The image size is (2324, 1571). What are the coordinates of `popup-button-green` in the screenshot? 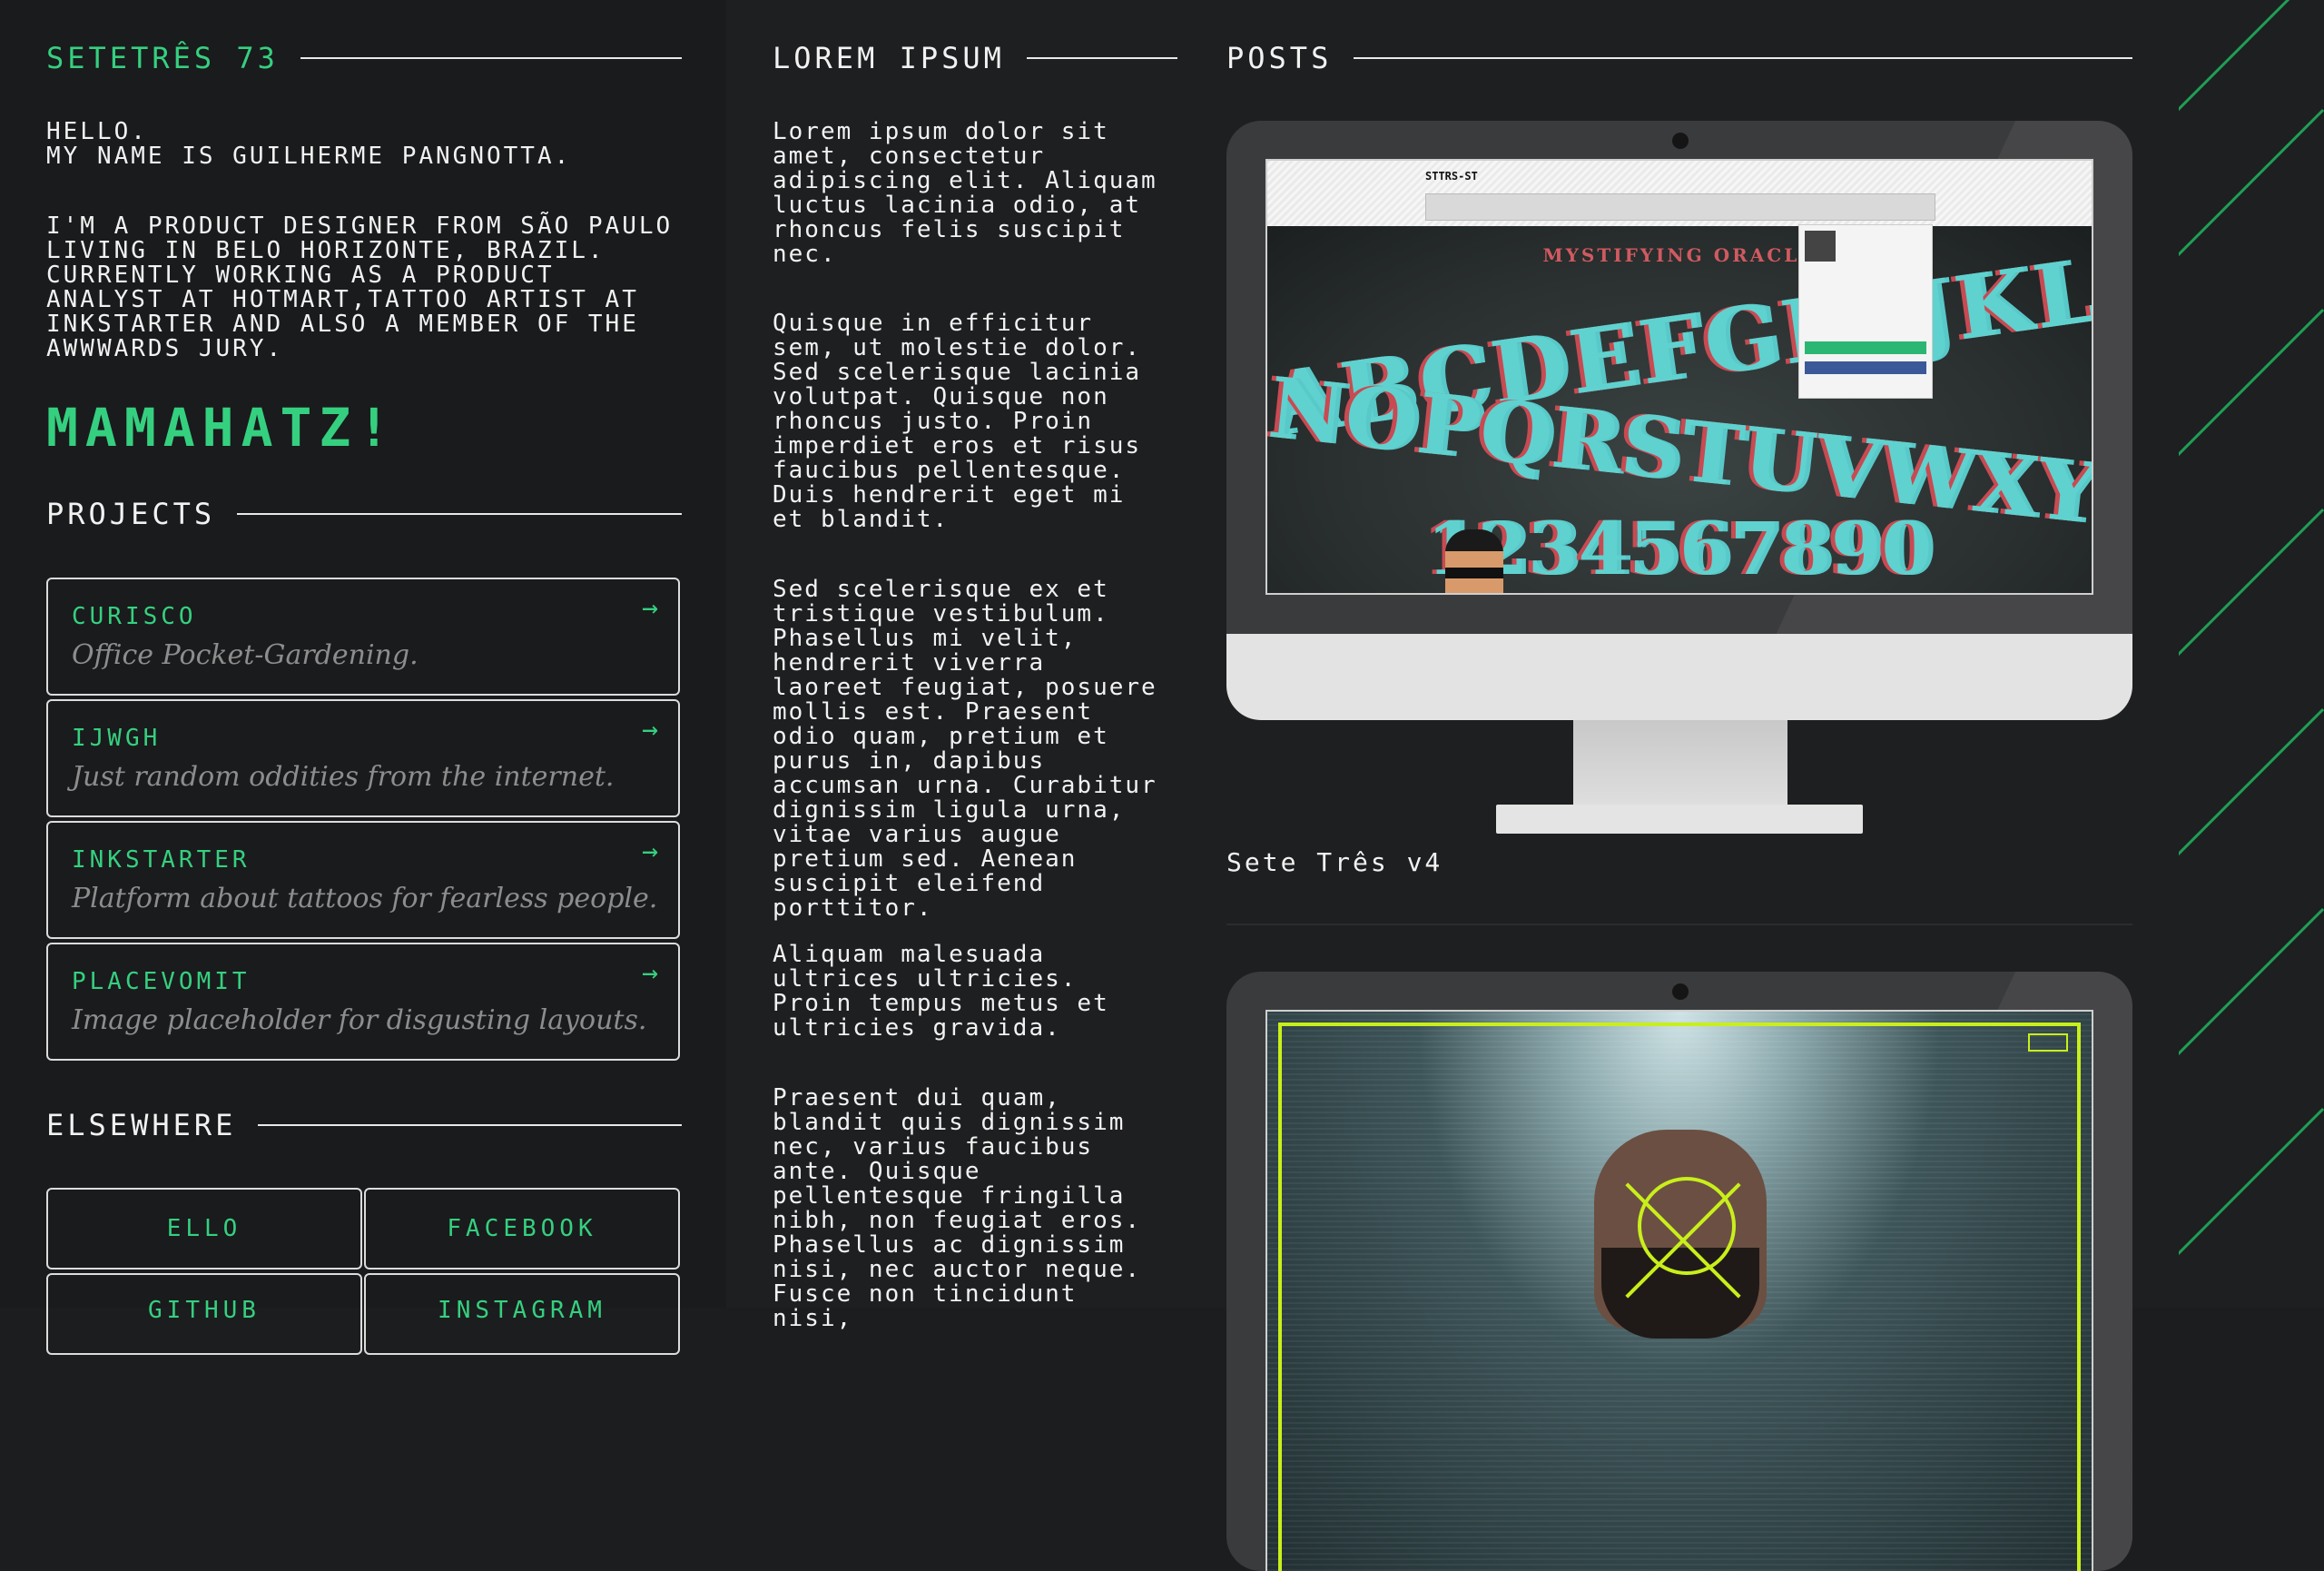 It's located at (1865, 347).